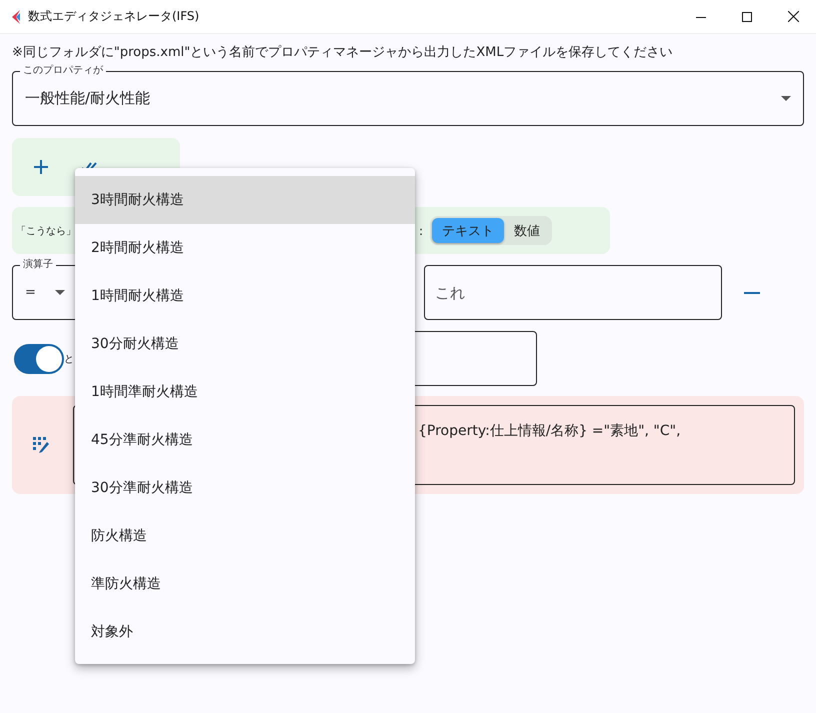 Image resolution: width=816 pixels, height=713 pixels. What do you see at coordinates (468, 230) in the screenshot?
I see `type-toggle-button: テキスト` at bounding box center [468, 230].